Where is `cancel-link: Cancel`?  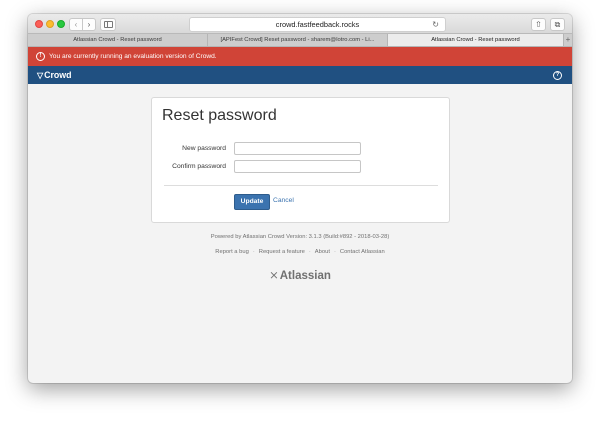
cancel-link: Cancel is located at coordinates (283, 201).